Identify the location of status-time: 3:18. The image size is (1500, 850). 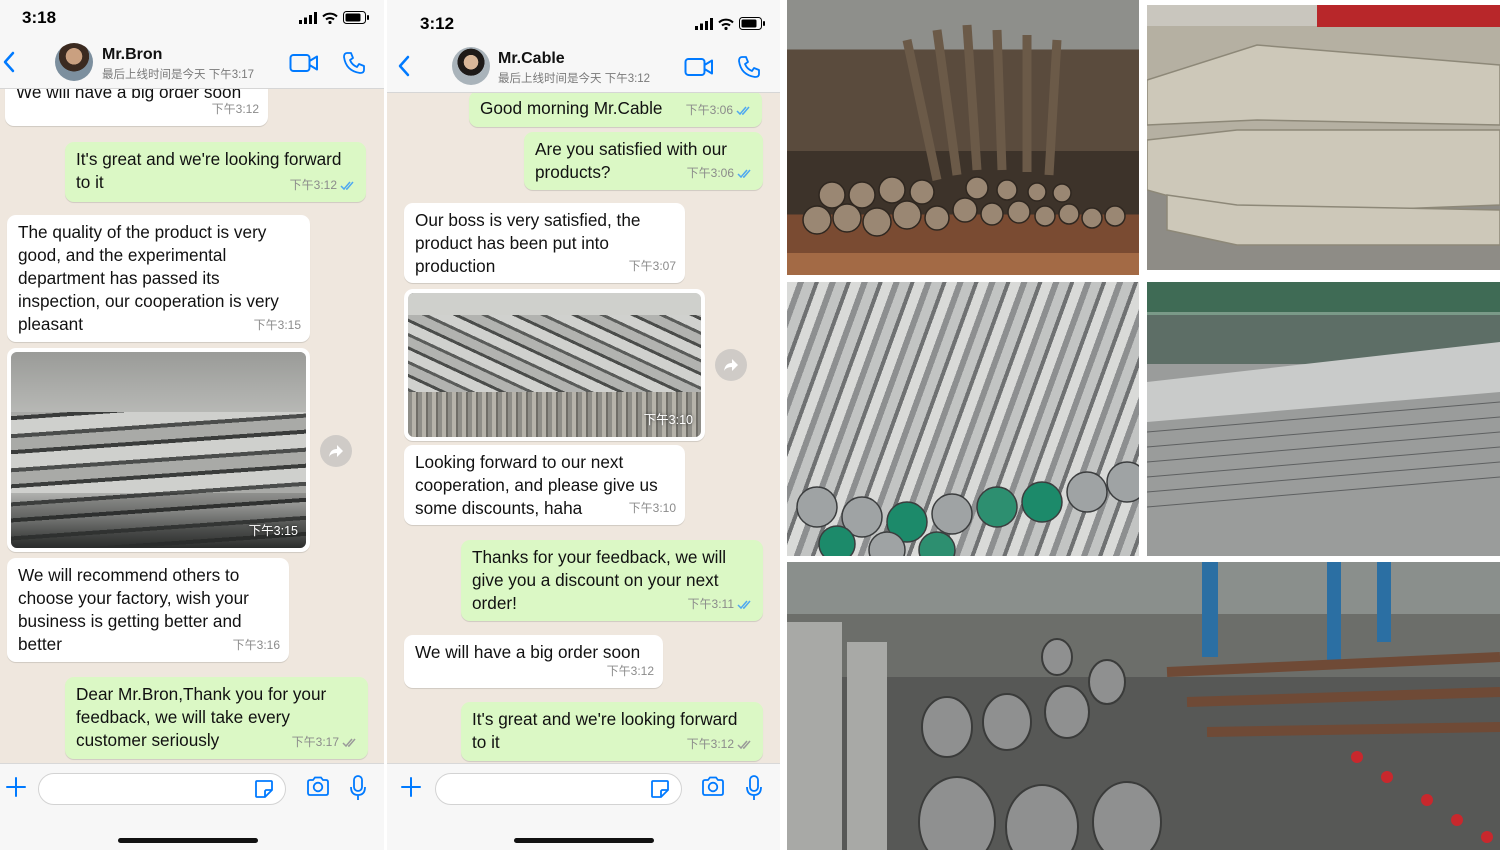
(39, 17).